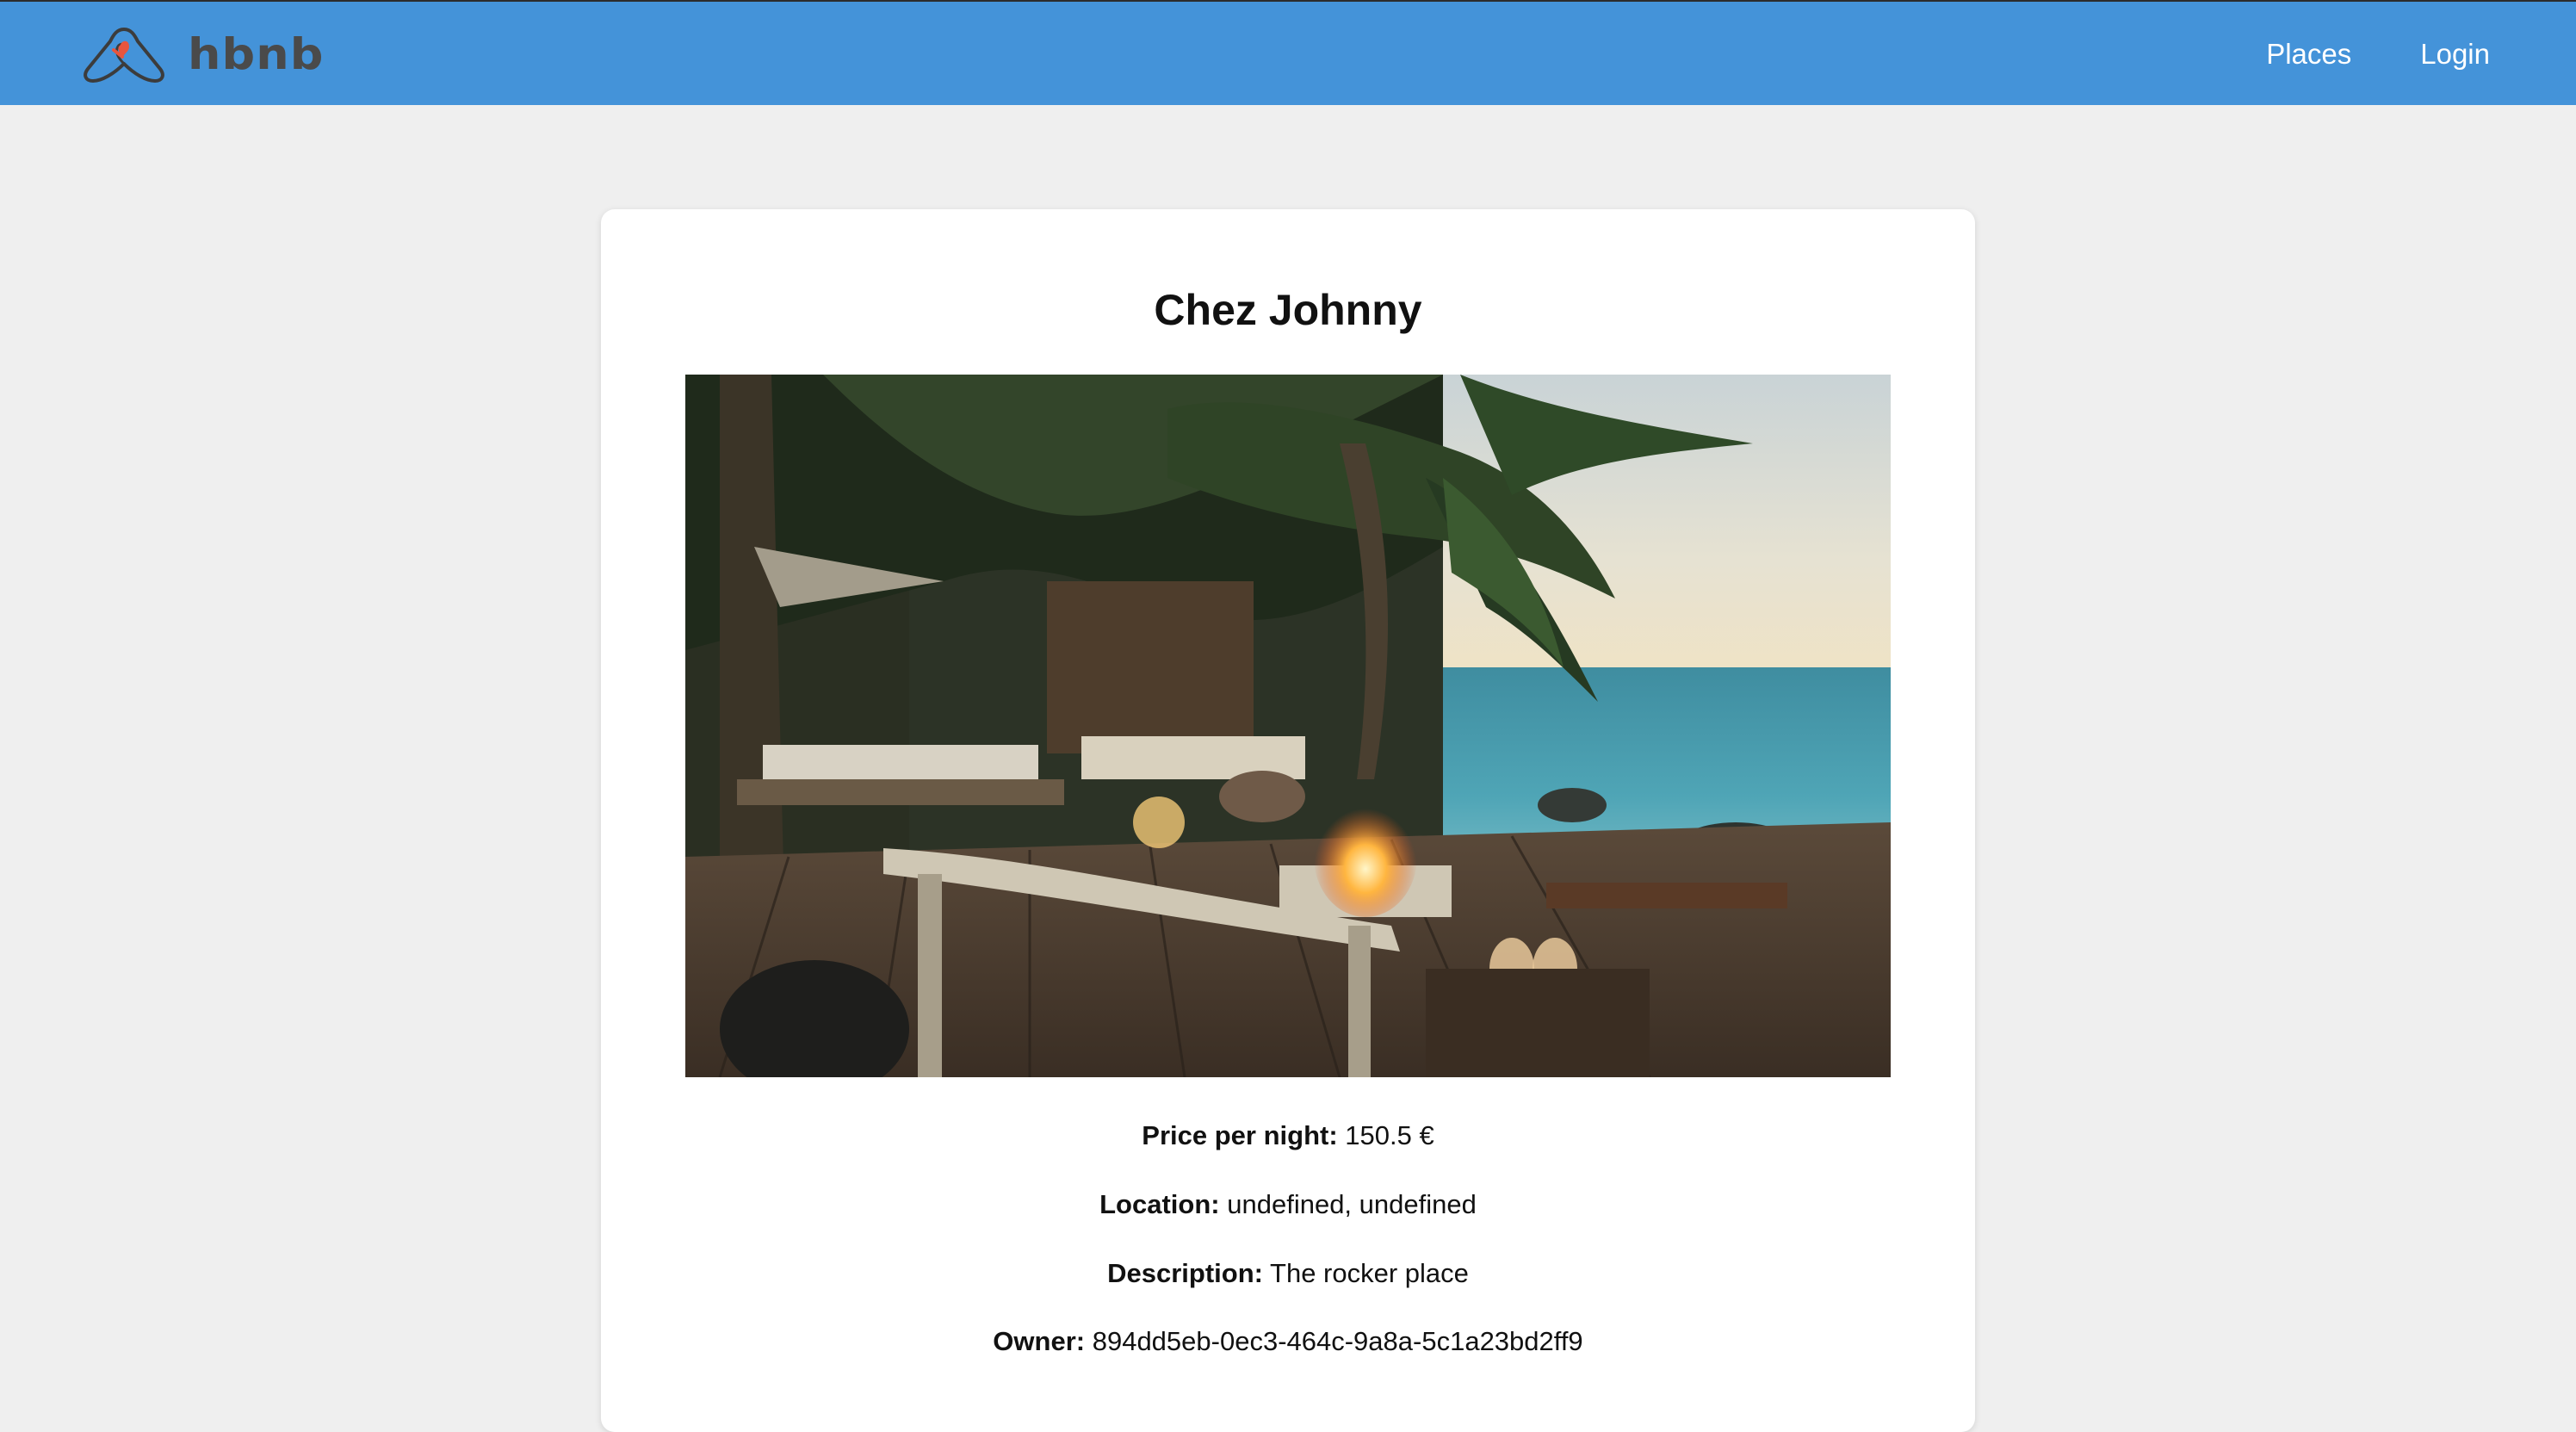  What do you see at coordinates (2309, 54) in the screenshot?
I see `nav-link-places: Places` at bounding box center [2309, 54].